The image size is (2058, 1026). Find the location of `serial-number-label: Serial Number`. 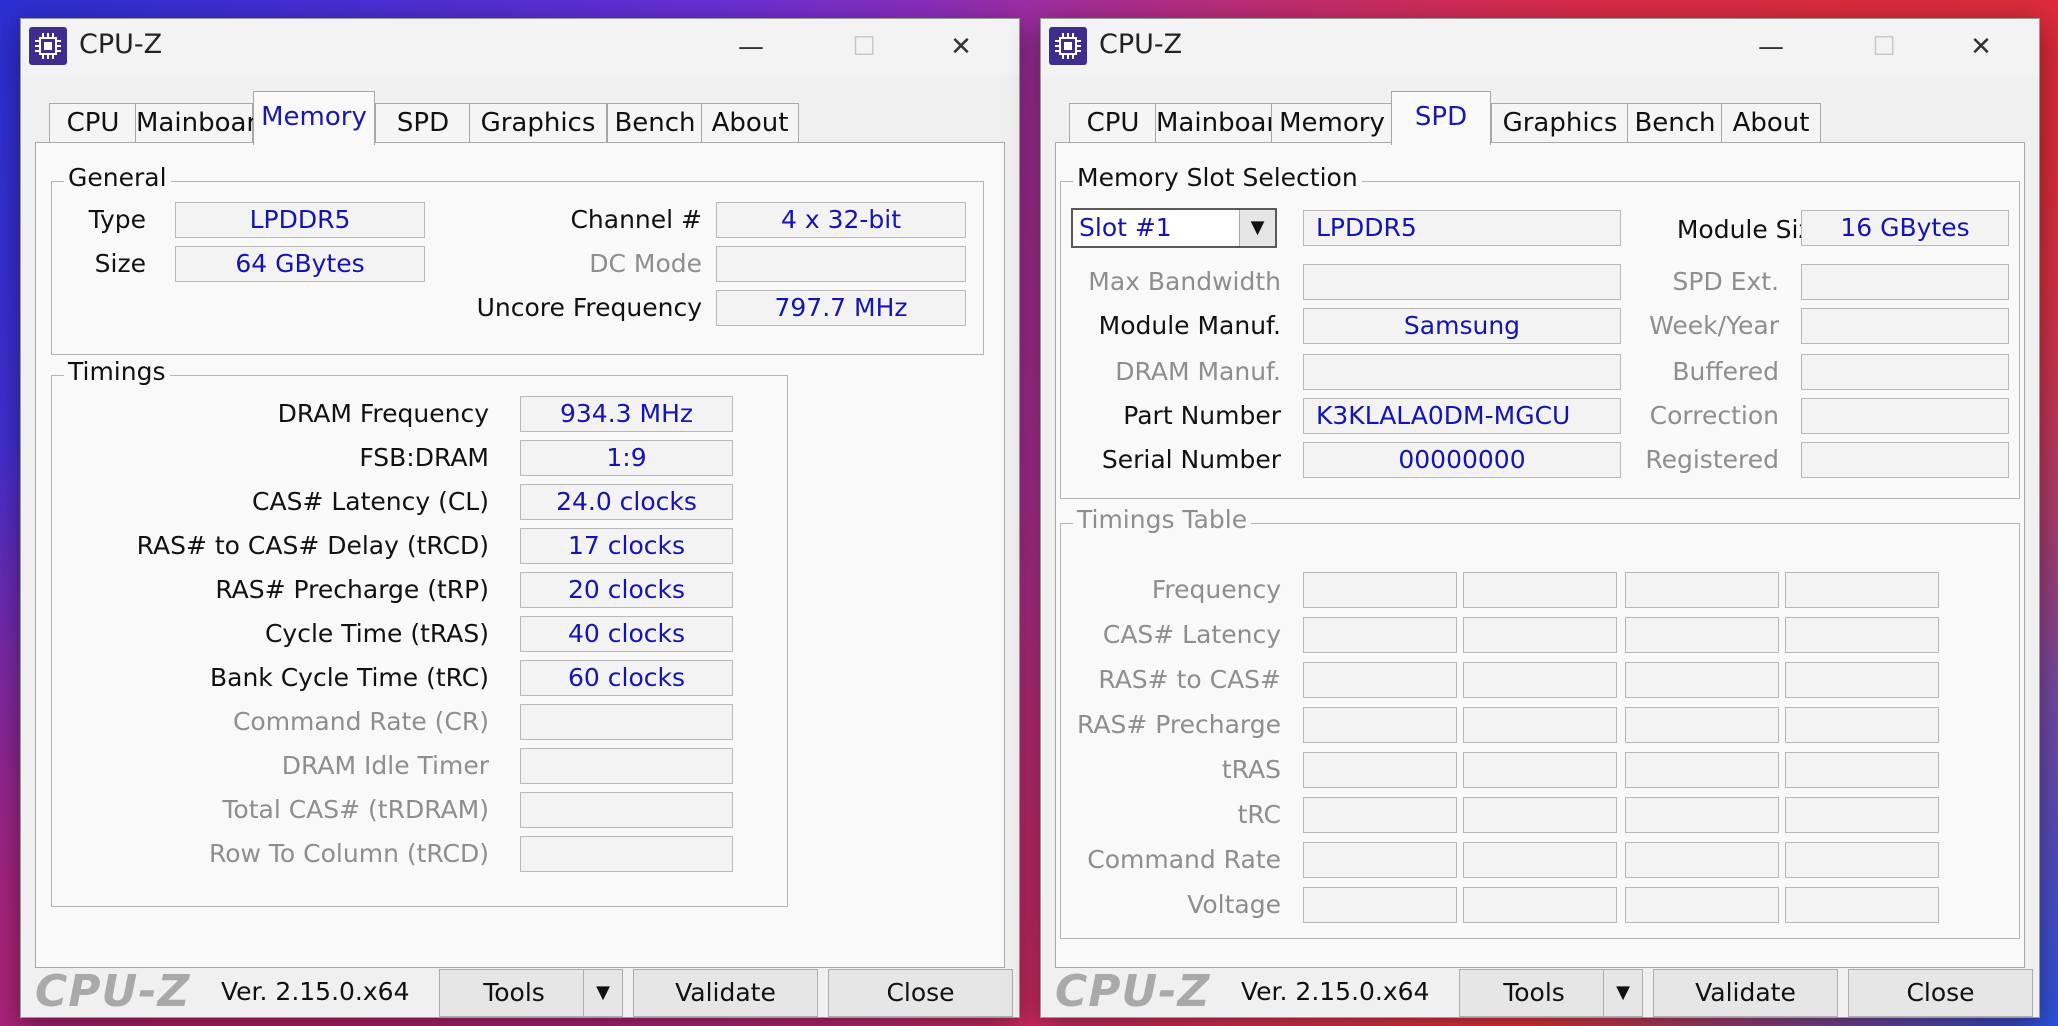

serial-number-label: Serial Number is located at coordinates (1191, 459).